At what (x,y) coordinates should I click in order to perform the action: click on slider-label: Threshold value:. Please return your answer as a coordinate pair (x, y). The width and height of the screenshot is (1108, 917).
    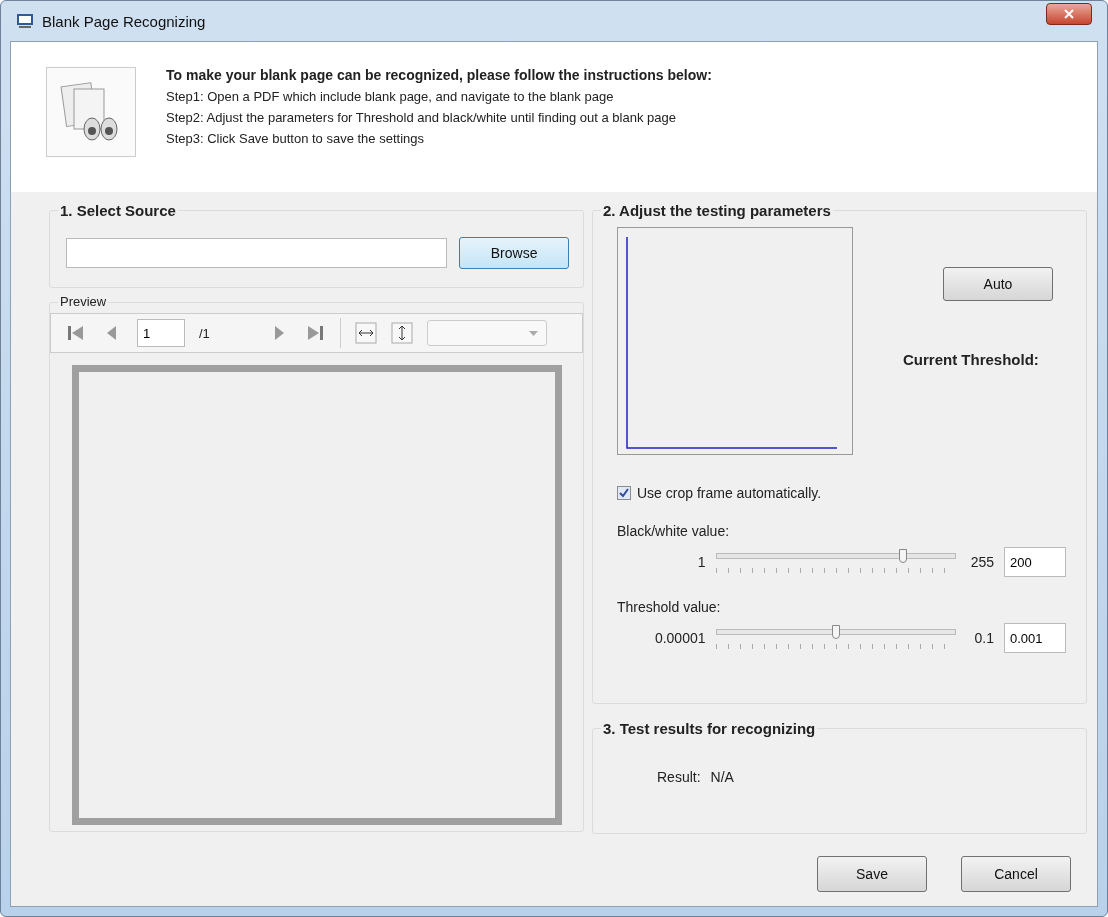
    Looking at the image, I should click on (669, 607).